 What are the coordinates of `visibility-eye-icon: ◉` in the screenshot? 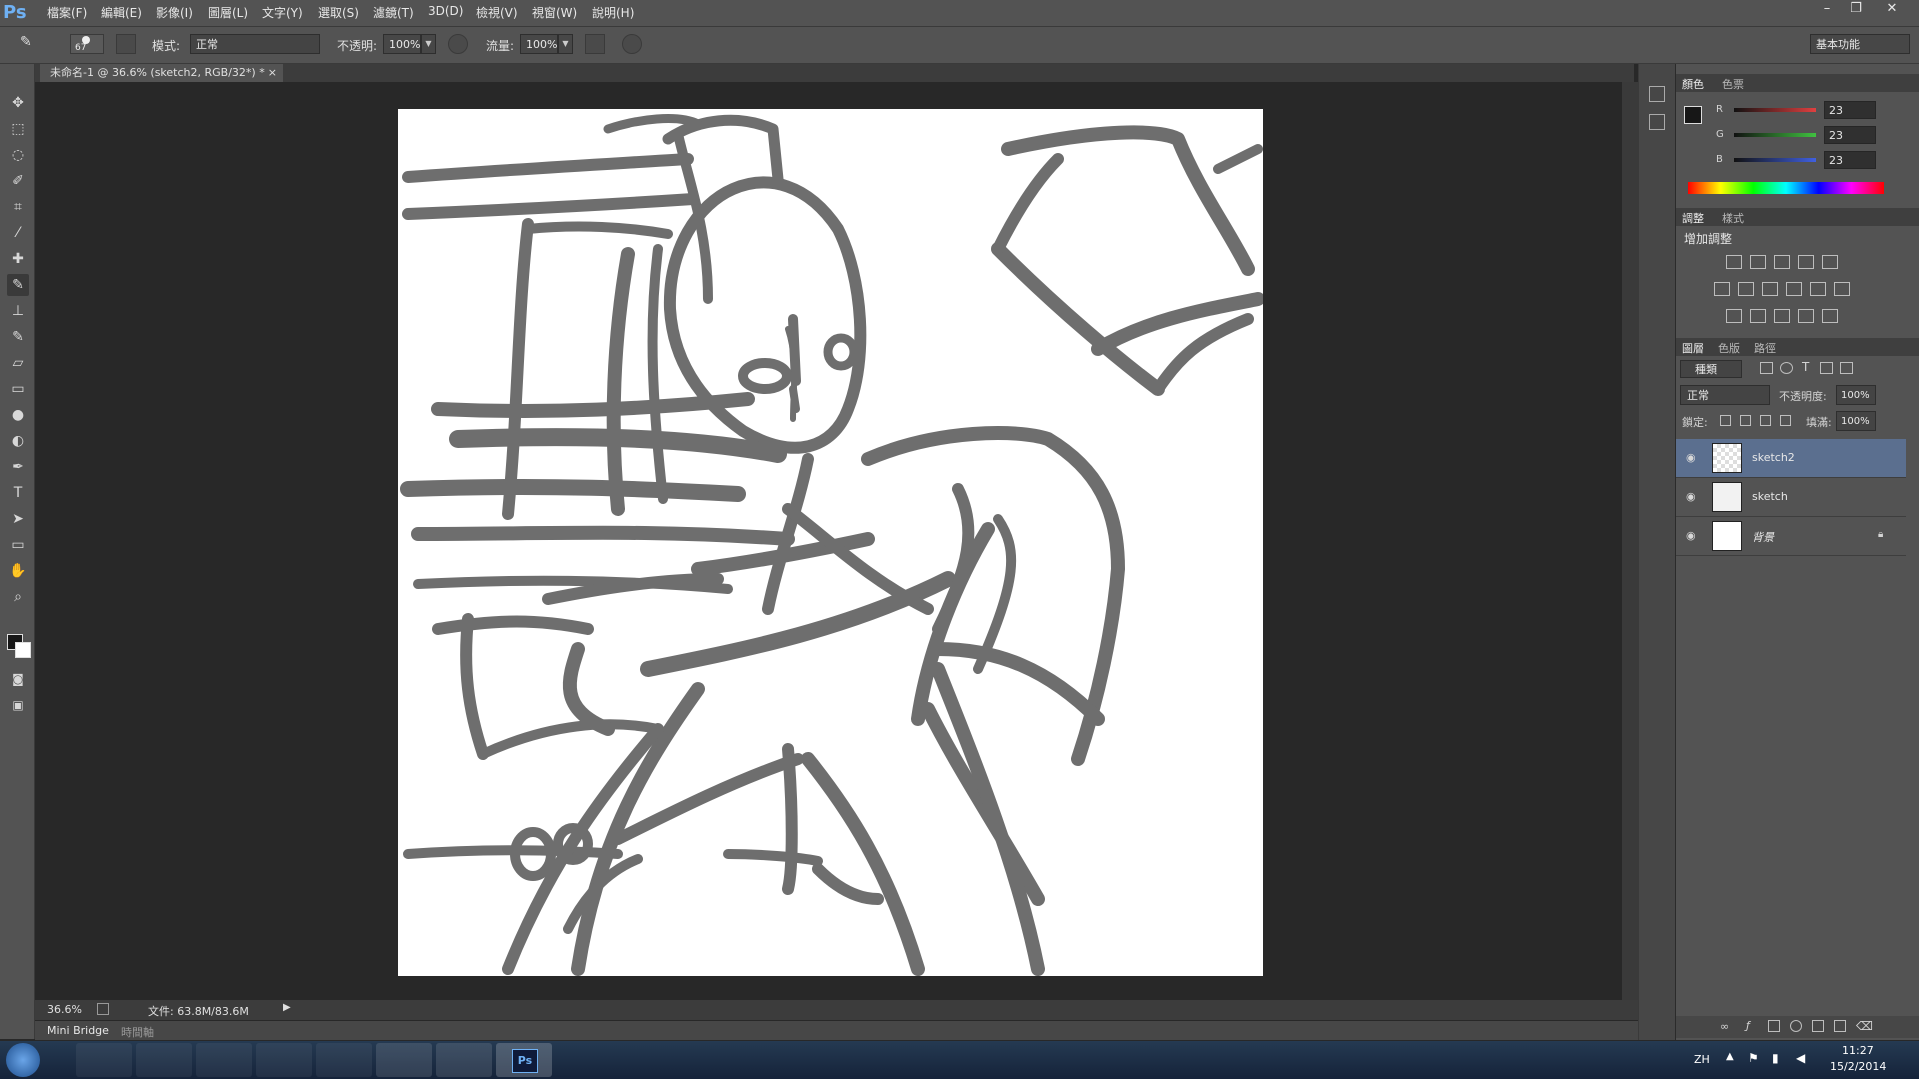 It's located at (1691, 496).